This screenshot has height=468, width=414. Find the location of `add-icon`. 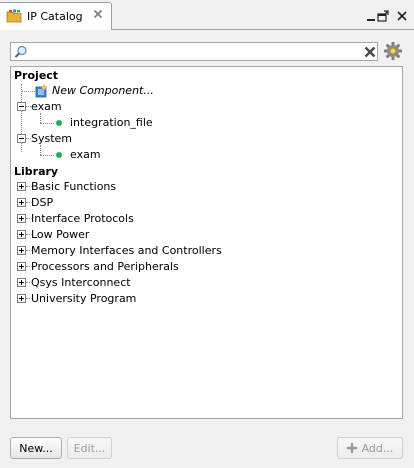

add-icon is located at coordinates (351, 448).